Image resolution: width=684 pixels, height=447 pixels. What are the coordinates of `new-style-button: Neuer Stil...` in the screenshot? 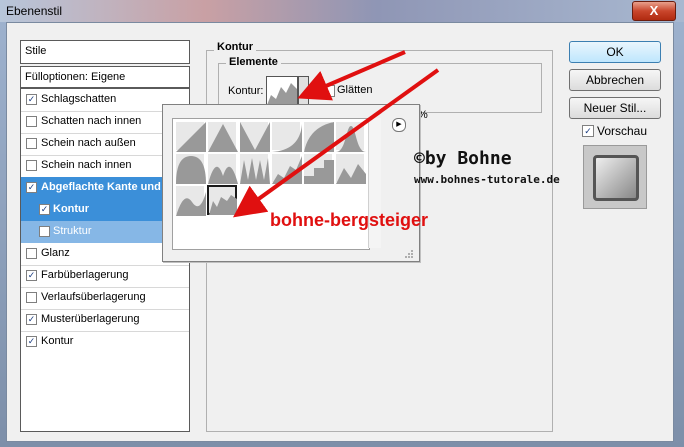 It's located at (615, 108).